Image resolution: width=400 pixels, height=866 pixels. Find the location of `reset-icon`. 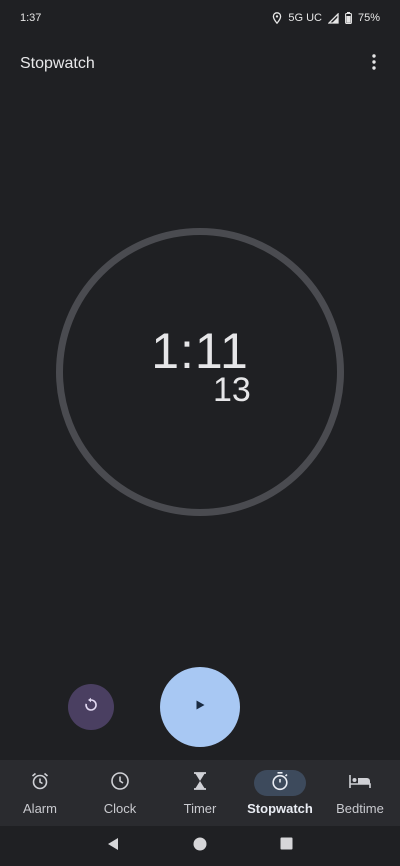

reset-icon is located at coordinates (91, 707).